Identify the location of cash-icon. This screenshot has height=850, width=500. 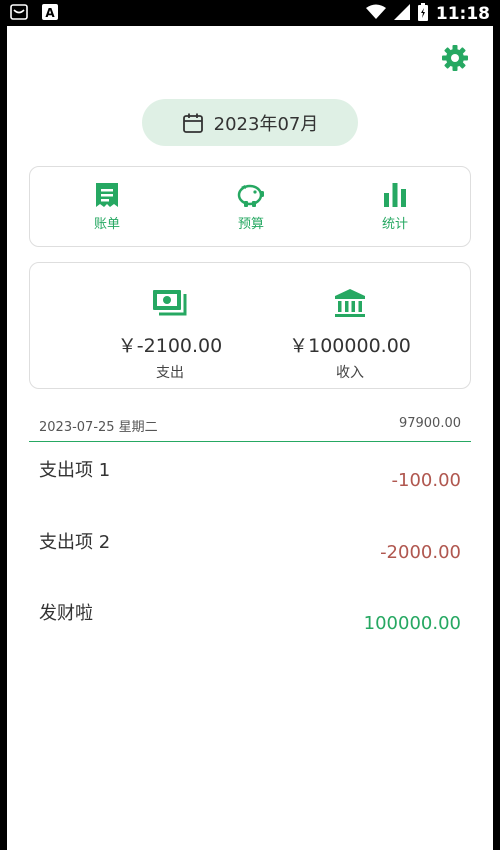
(170, 303).